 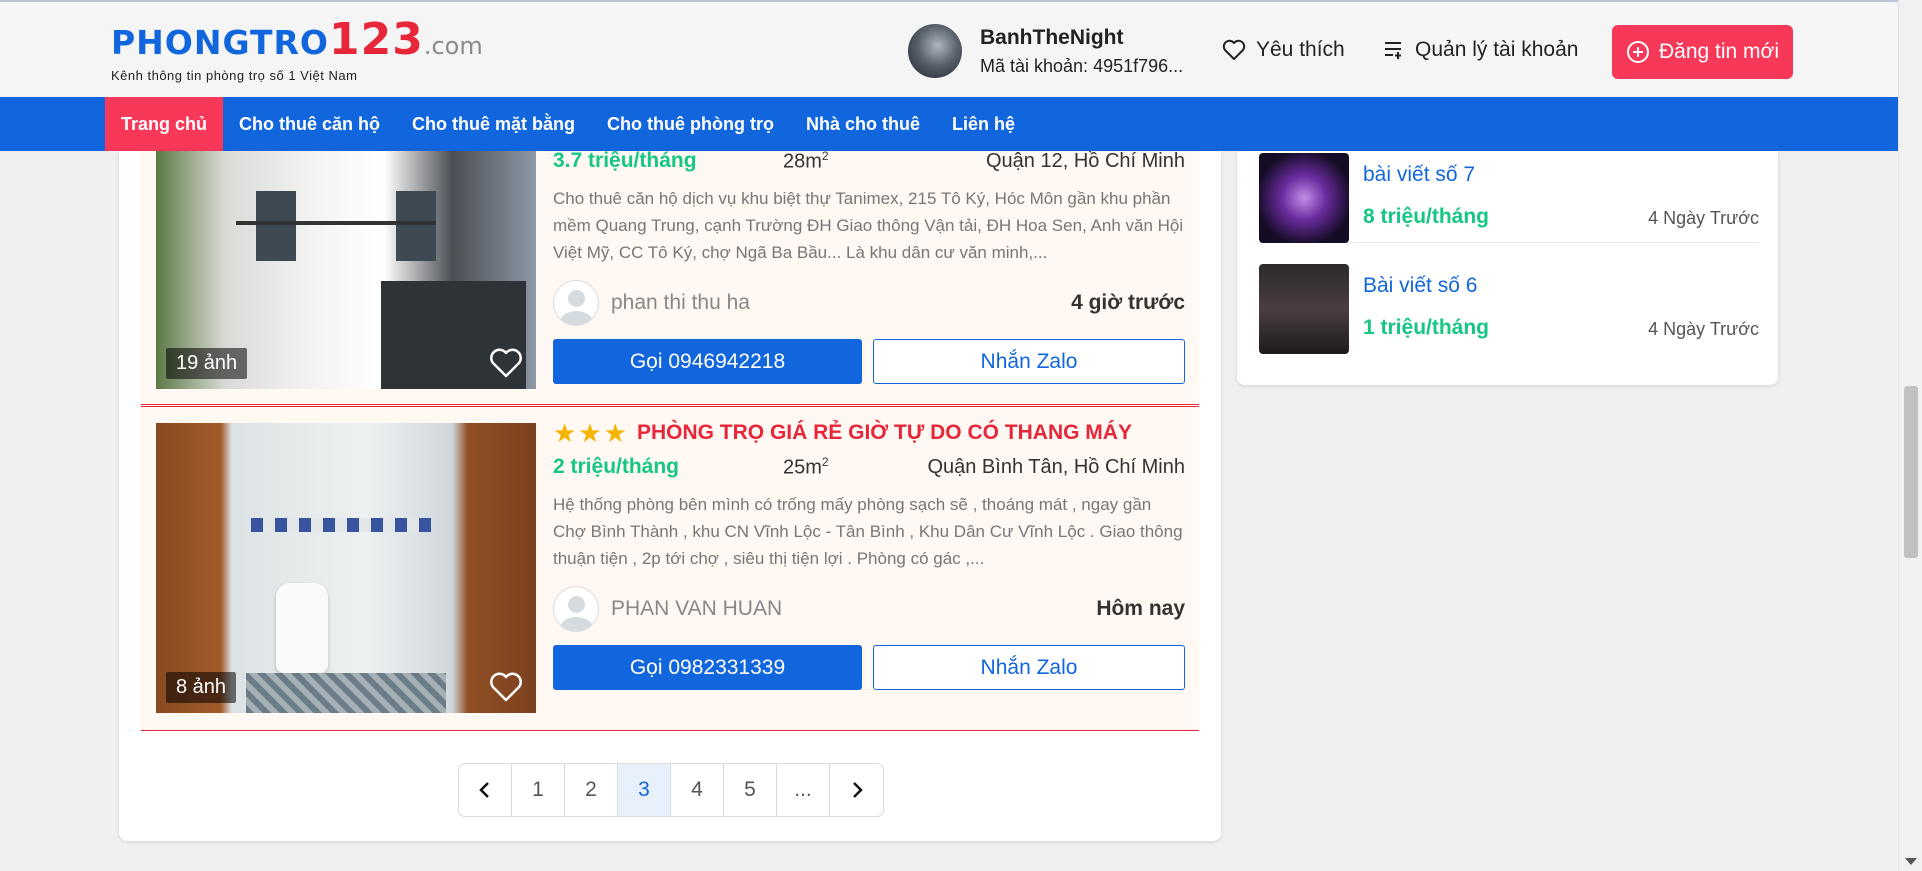 What do you see at coordinates (707, 667) in the screenshot?
I see `call-button: Gọi 0982331339` at bounding box center [707, 667].